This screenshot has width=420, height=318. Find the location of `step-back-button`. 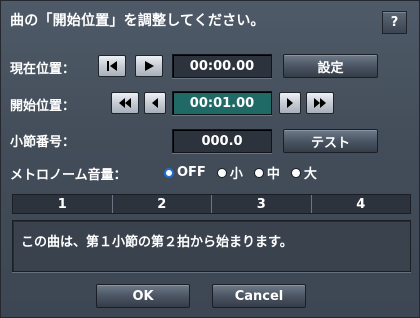

step-back-button is located at coordinates (155, 103).